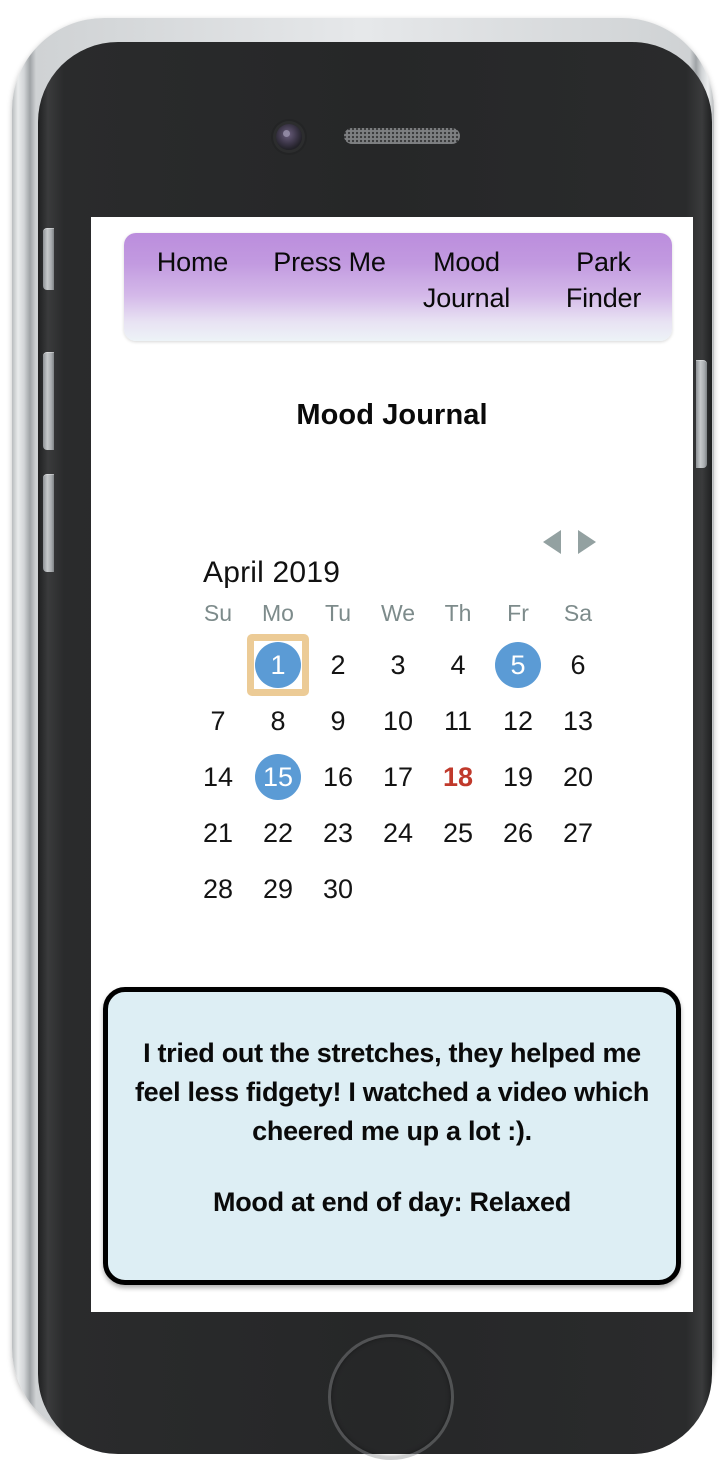 The height and width of the screenshot is (1460, 726). Describe the element at coordinates (392, 415) in the screenshot. I see `page-title: Mood Journal` at that location.